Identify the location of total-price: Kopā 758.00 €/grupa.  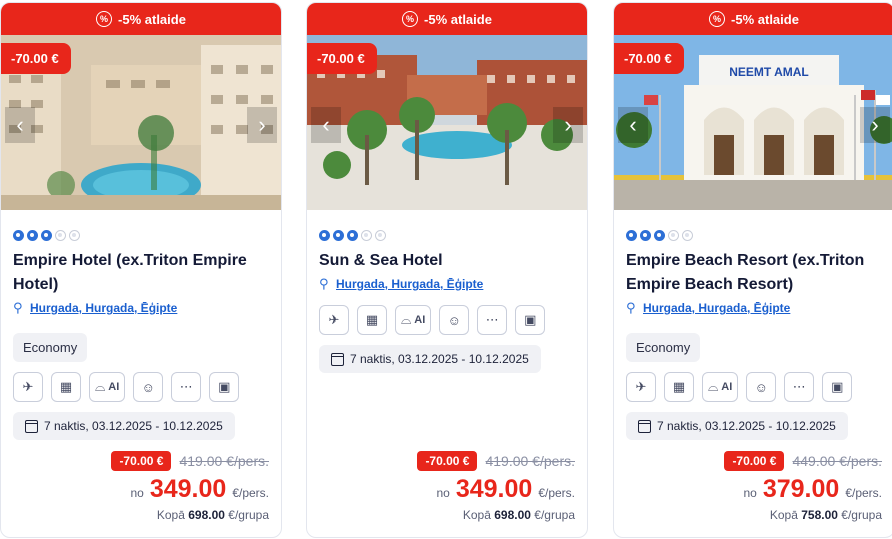
(803, 515).